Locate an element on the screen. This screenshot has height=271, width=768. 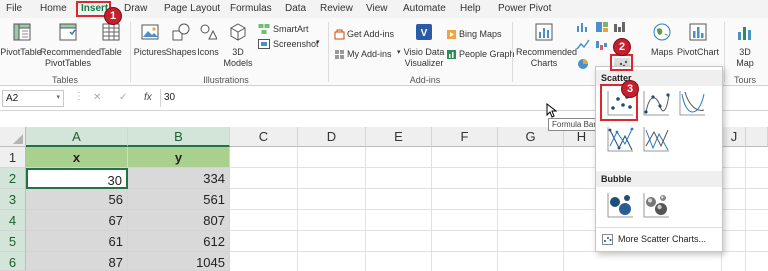
menu-help: Help is located at coordinates (470, 8).